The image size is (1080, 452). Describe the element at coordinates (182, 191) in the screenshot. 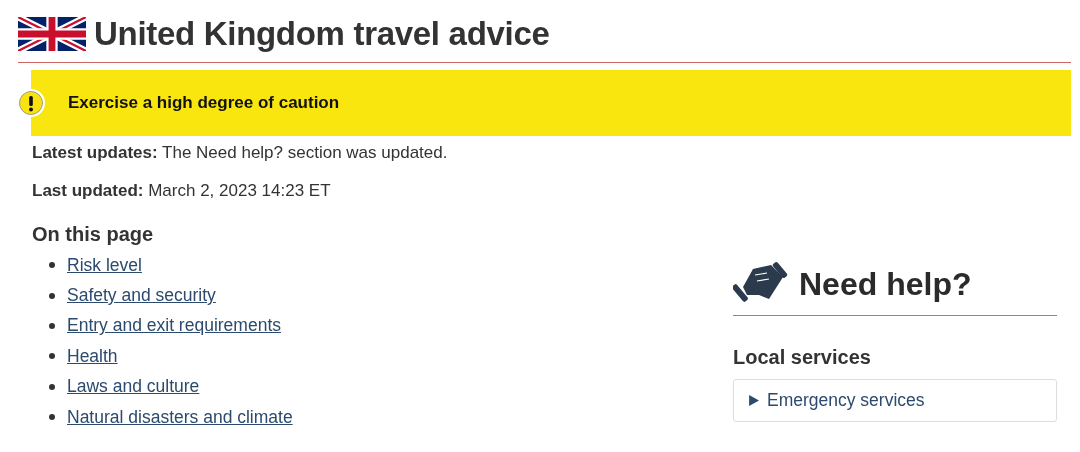

I see `update-line: Last updated: March 2, 2023 14:23 ET` at that location.